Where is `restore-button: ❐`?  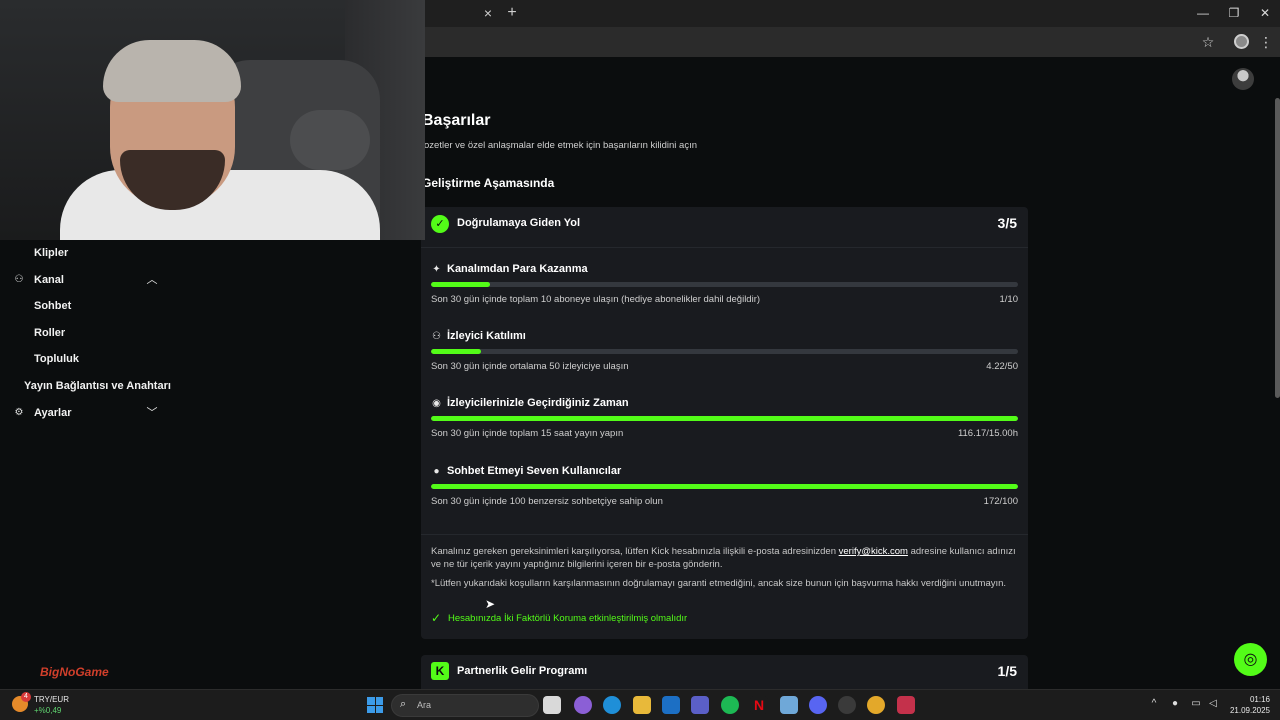
restore-button: ❐ is located at coordinates (1234, 13).